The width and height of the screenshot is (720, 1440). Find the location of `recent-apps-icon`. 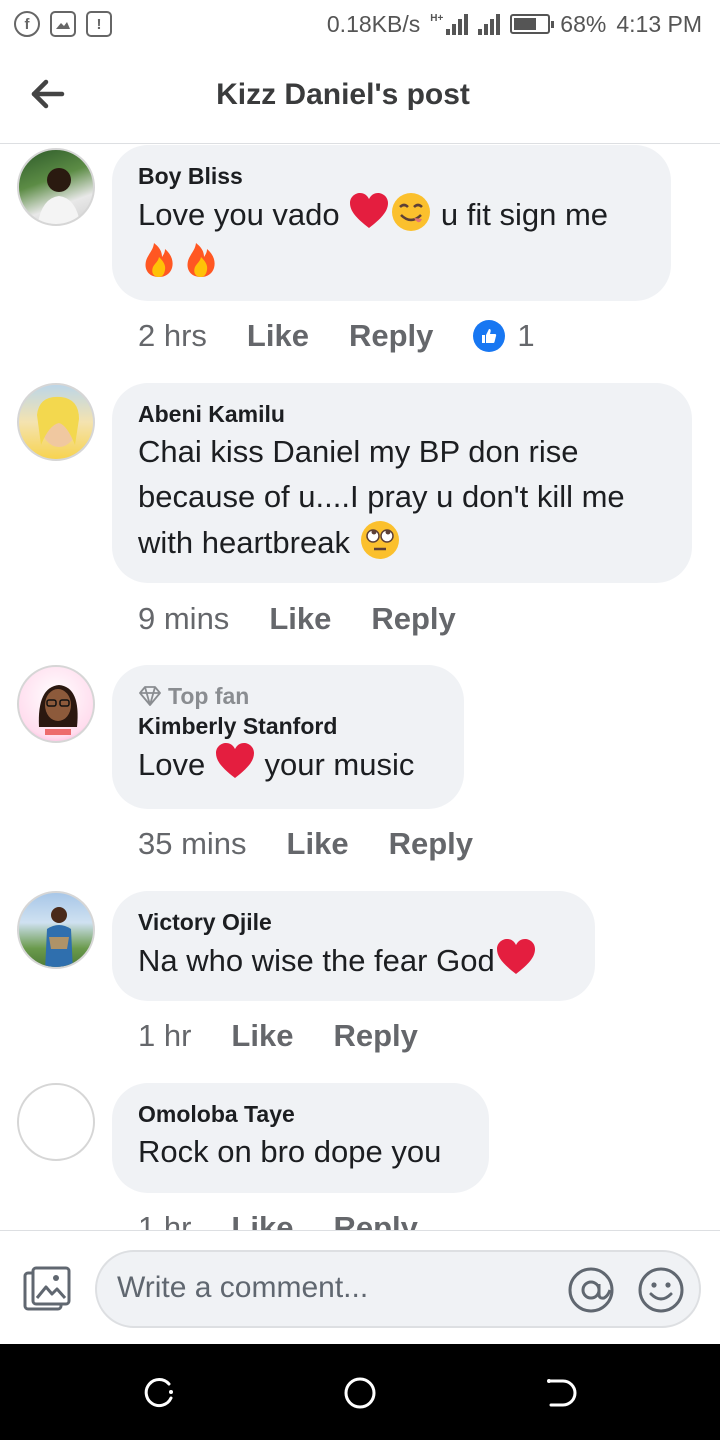

recent-apps-icon is located at coordinates (160, 1393).